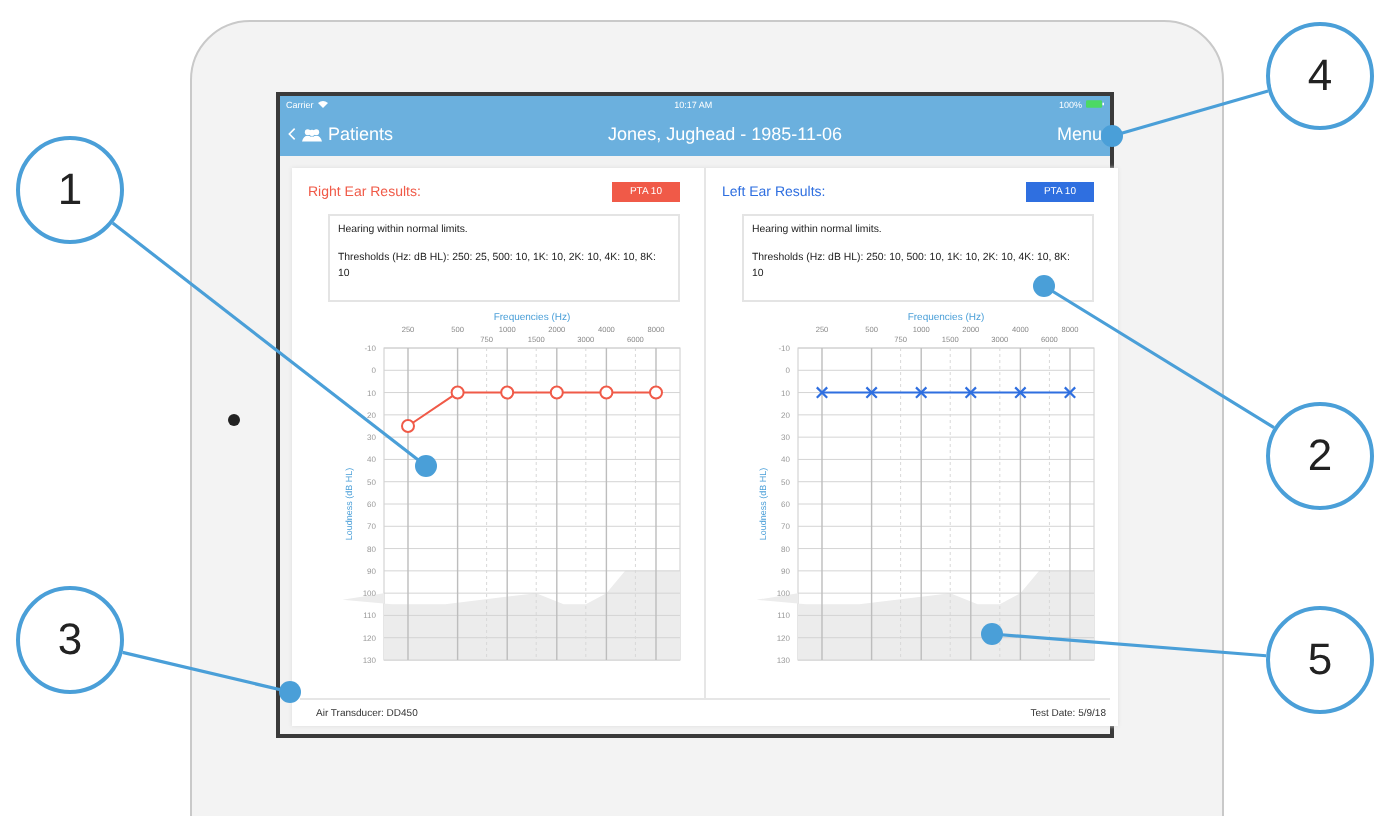 The height and width of the screenshot is (816, 1378). What do you see at coordinates (1320, 76) in the screenshot?
I see `callout-number: 4` at bounding box center [1320, 76].